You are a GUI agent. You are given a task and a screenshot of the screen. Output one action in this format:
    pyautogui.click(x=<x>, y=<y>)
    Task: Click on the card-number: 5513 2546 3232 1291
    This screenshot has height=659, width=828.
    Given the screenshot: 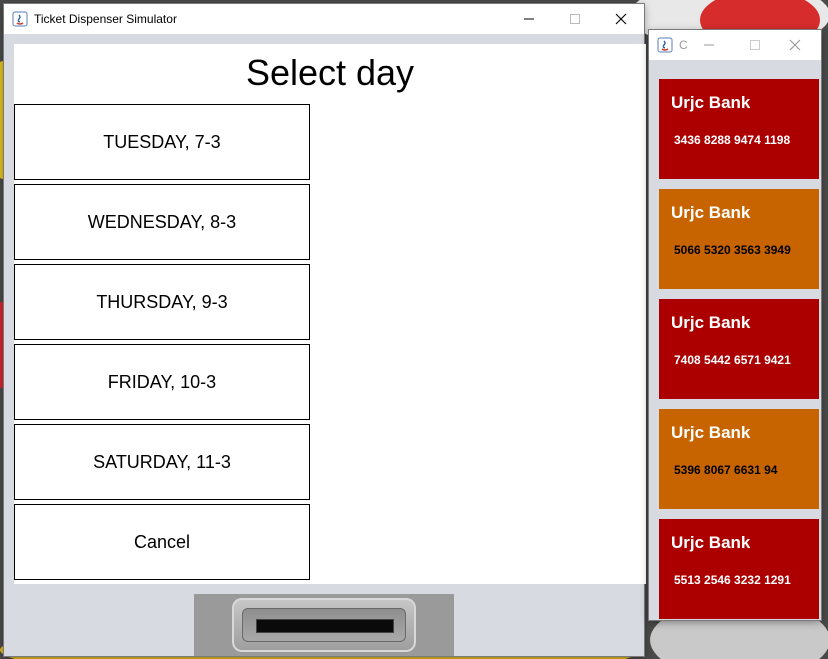 What is the action you would take?
    pyautogui.click(x=732, y=580)
    